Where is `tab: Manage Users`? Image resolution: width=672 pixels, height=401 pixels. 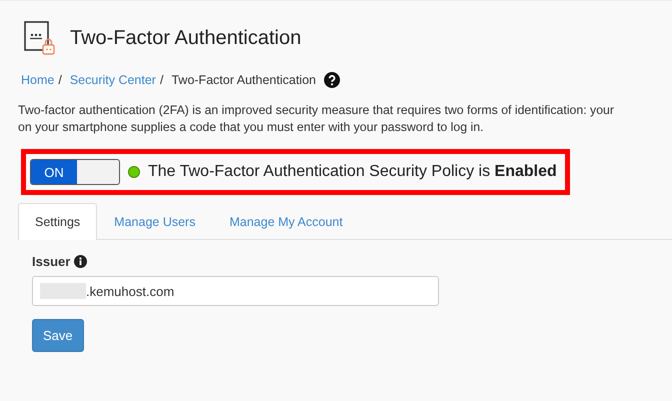 tab: Manage Users is located at coordinates (154, 221).